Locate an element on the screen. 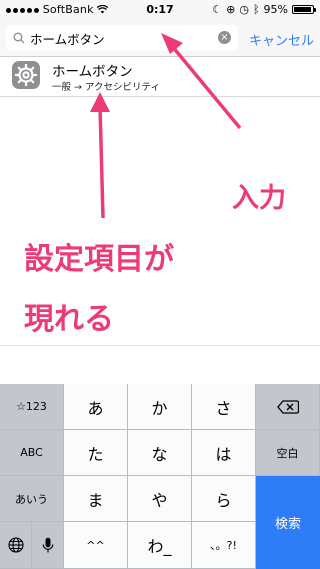  key-wa: わ_ is located at coordinates (160, 545).